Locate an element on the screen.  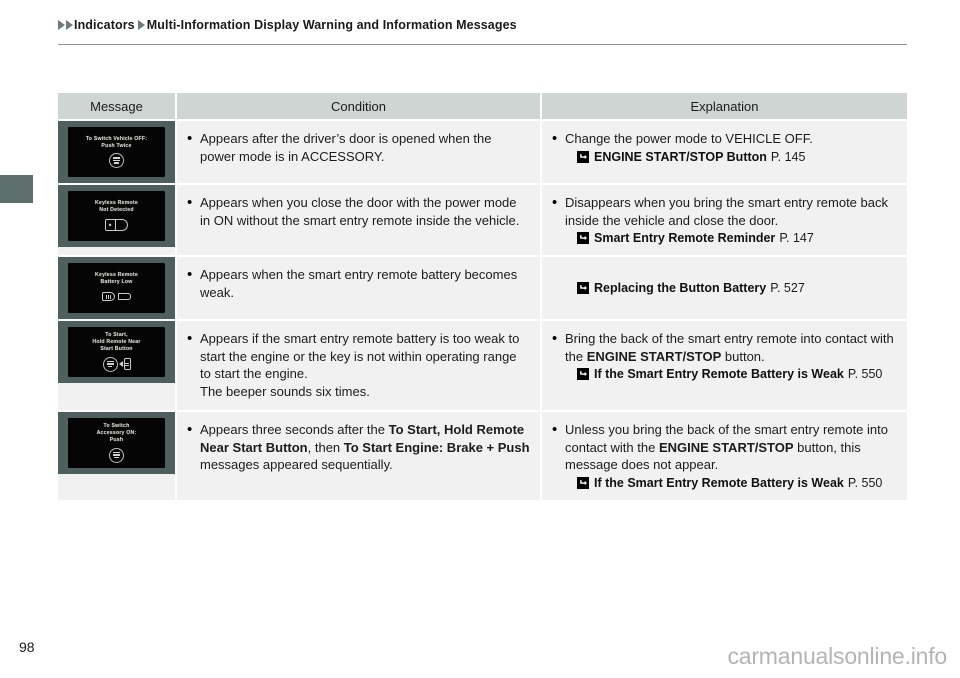
reference-page: P. 147 is located at coordinates (796, 238).